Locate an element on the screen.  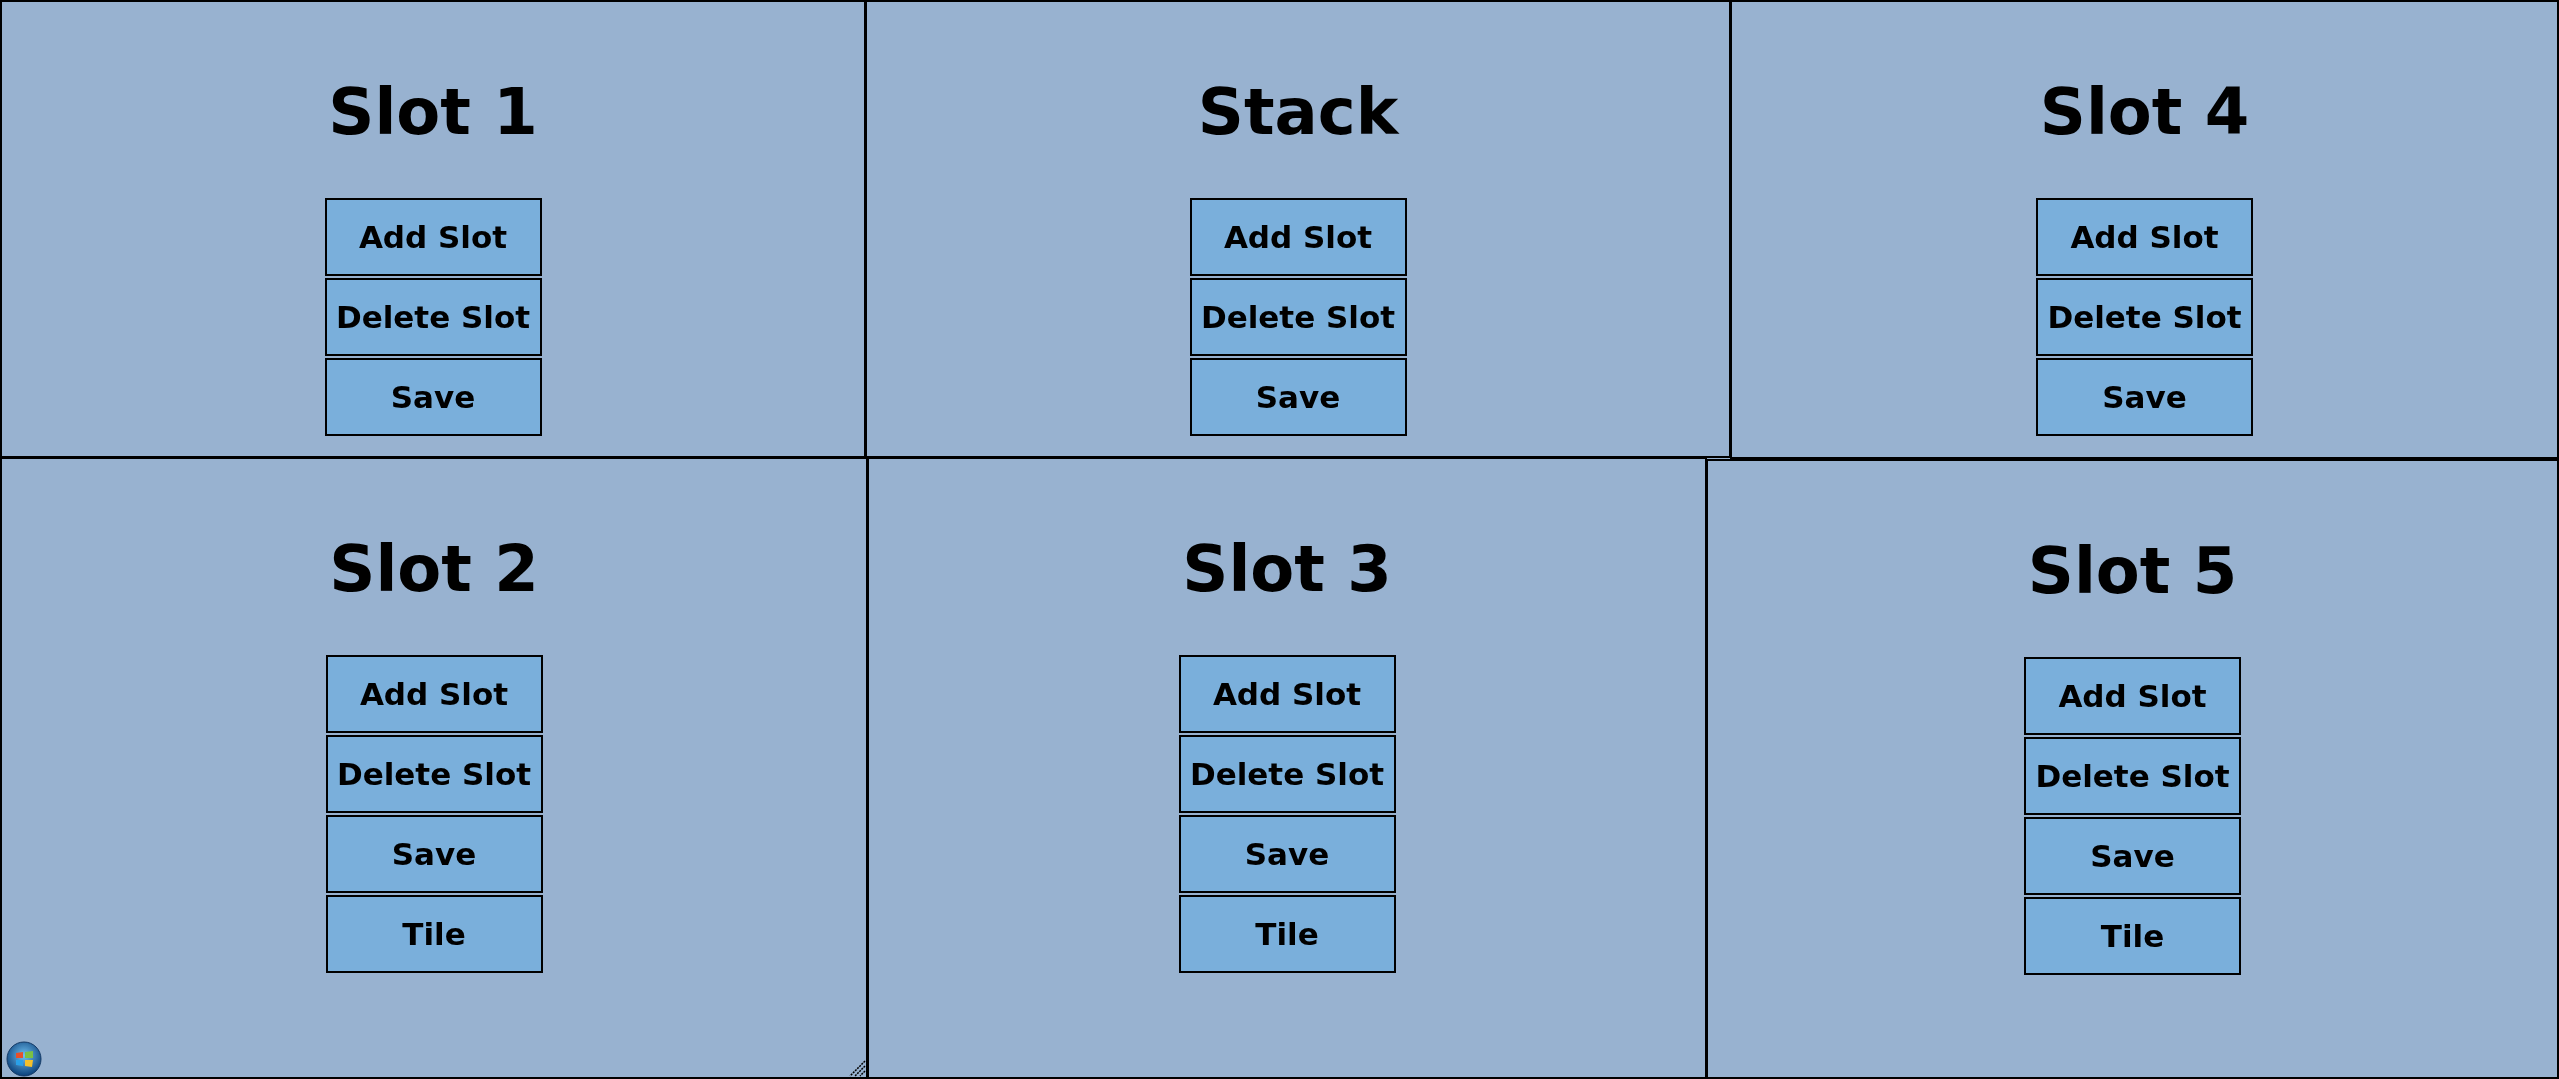
window-title: Slot 1 is located at coordinates (433, 112).